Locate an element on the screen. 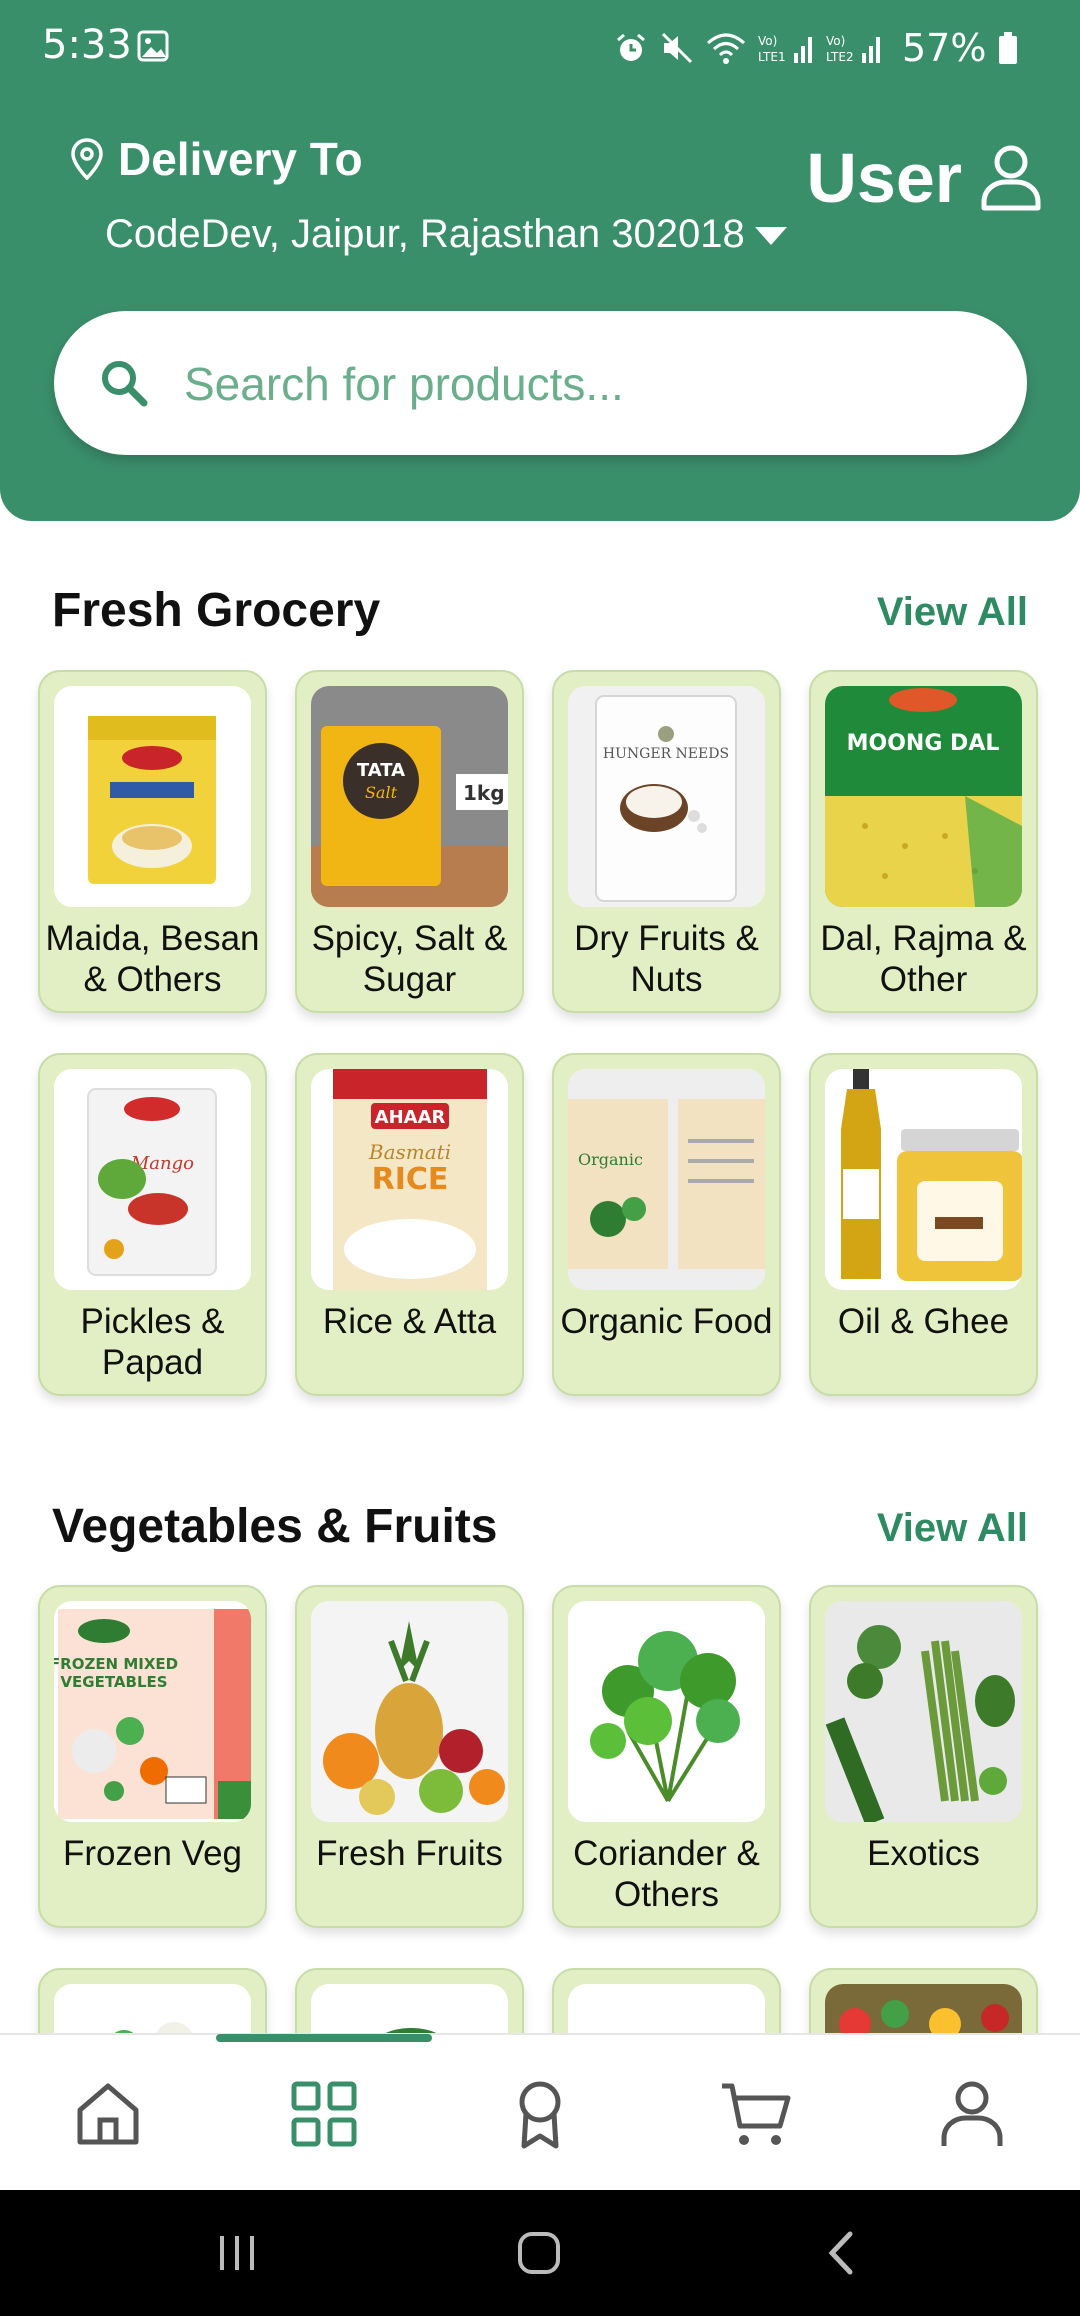 This screenshot has width=1080, height=2316. category-card-dal-rajma: MOONG DAL Dal, Rajma & Other is located at coordinates (923, 841).